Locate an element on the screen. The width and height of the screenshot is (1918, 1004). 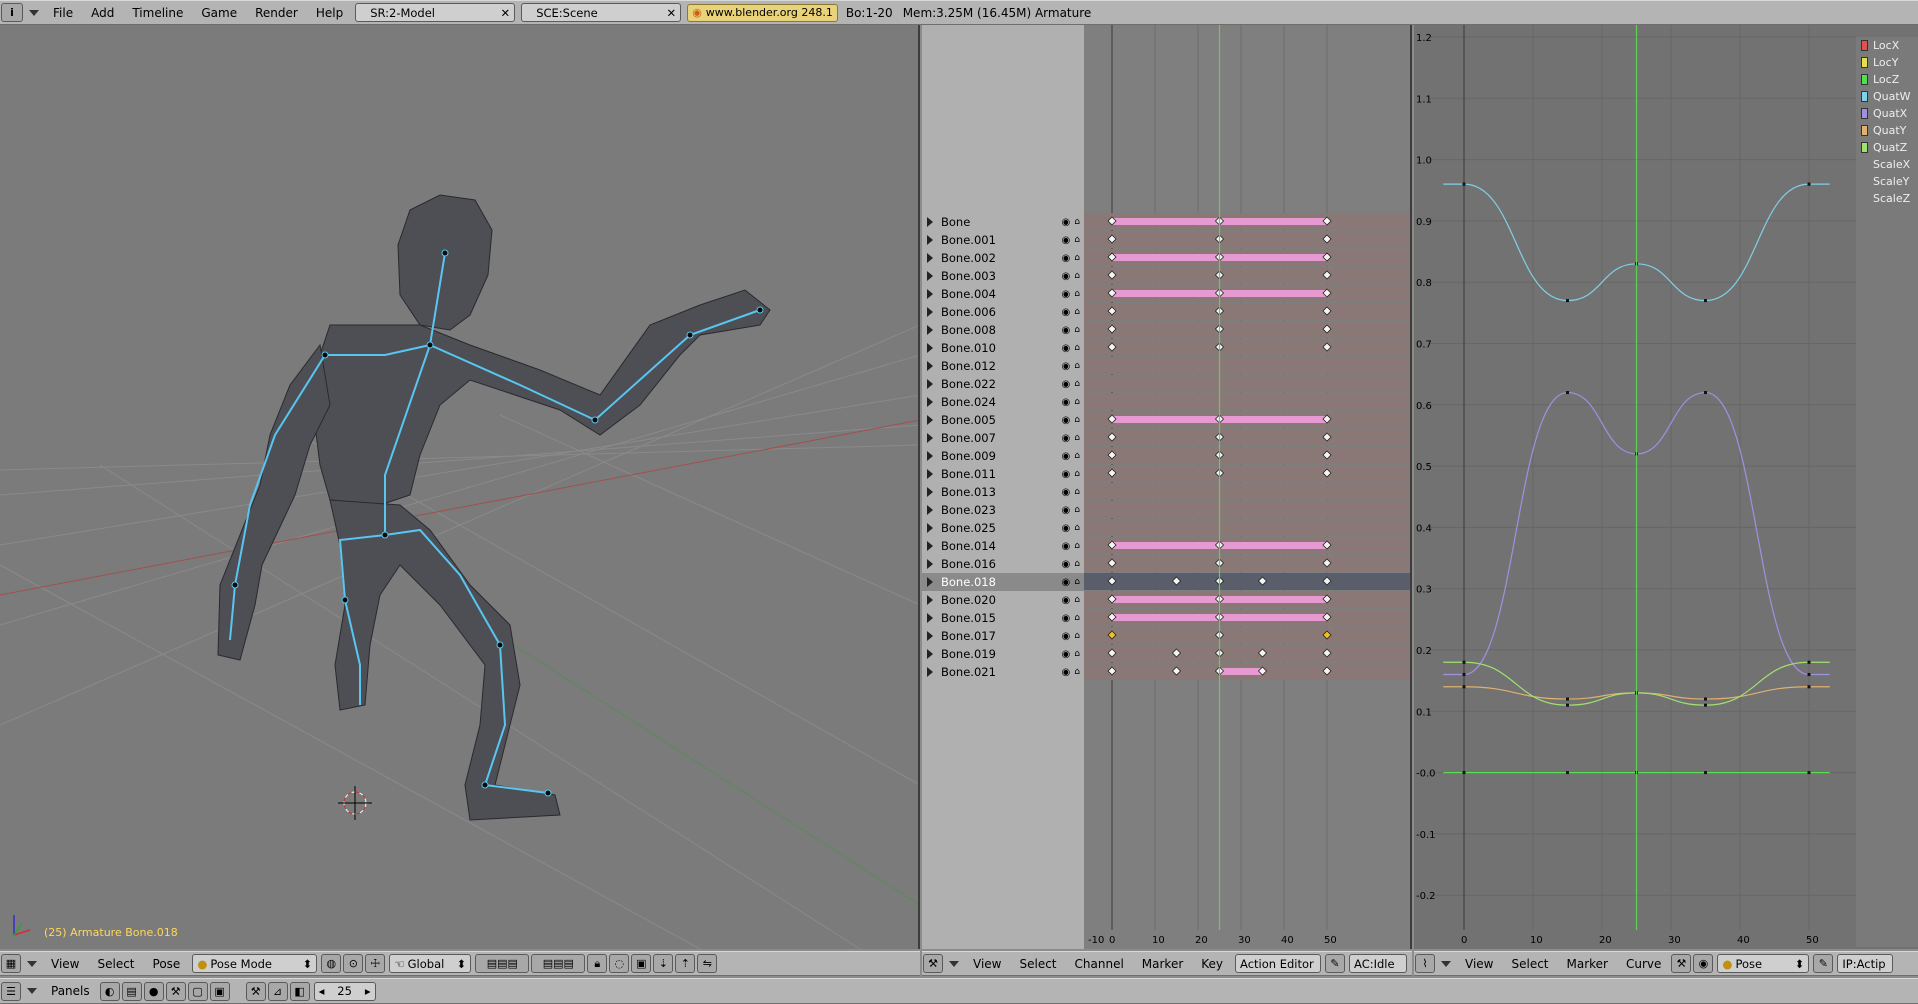
menu-pose: Pose is located at coordinates (167, 964).